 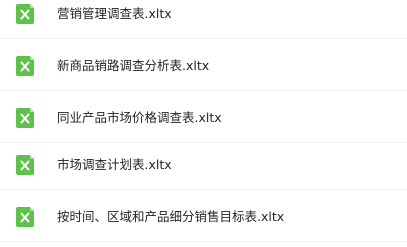 What do you see at coordinates (171, 216) in the screenshot?
I see `file-name: 按时间、区域和产品细分销售目标表.xltx` at bounding box center [171, 216].